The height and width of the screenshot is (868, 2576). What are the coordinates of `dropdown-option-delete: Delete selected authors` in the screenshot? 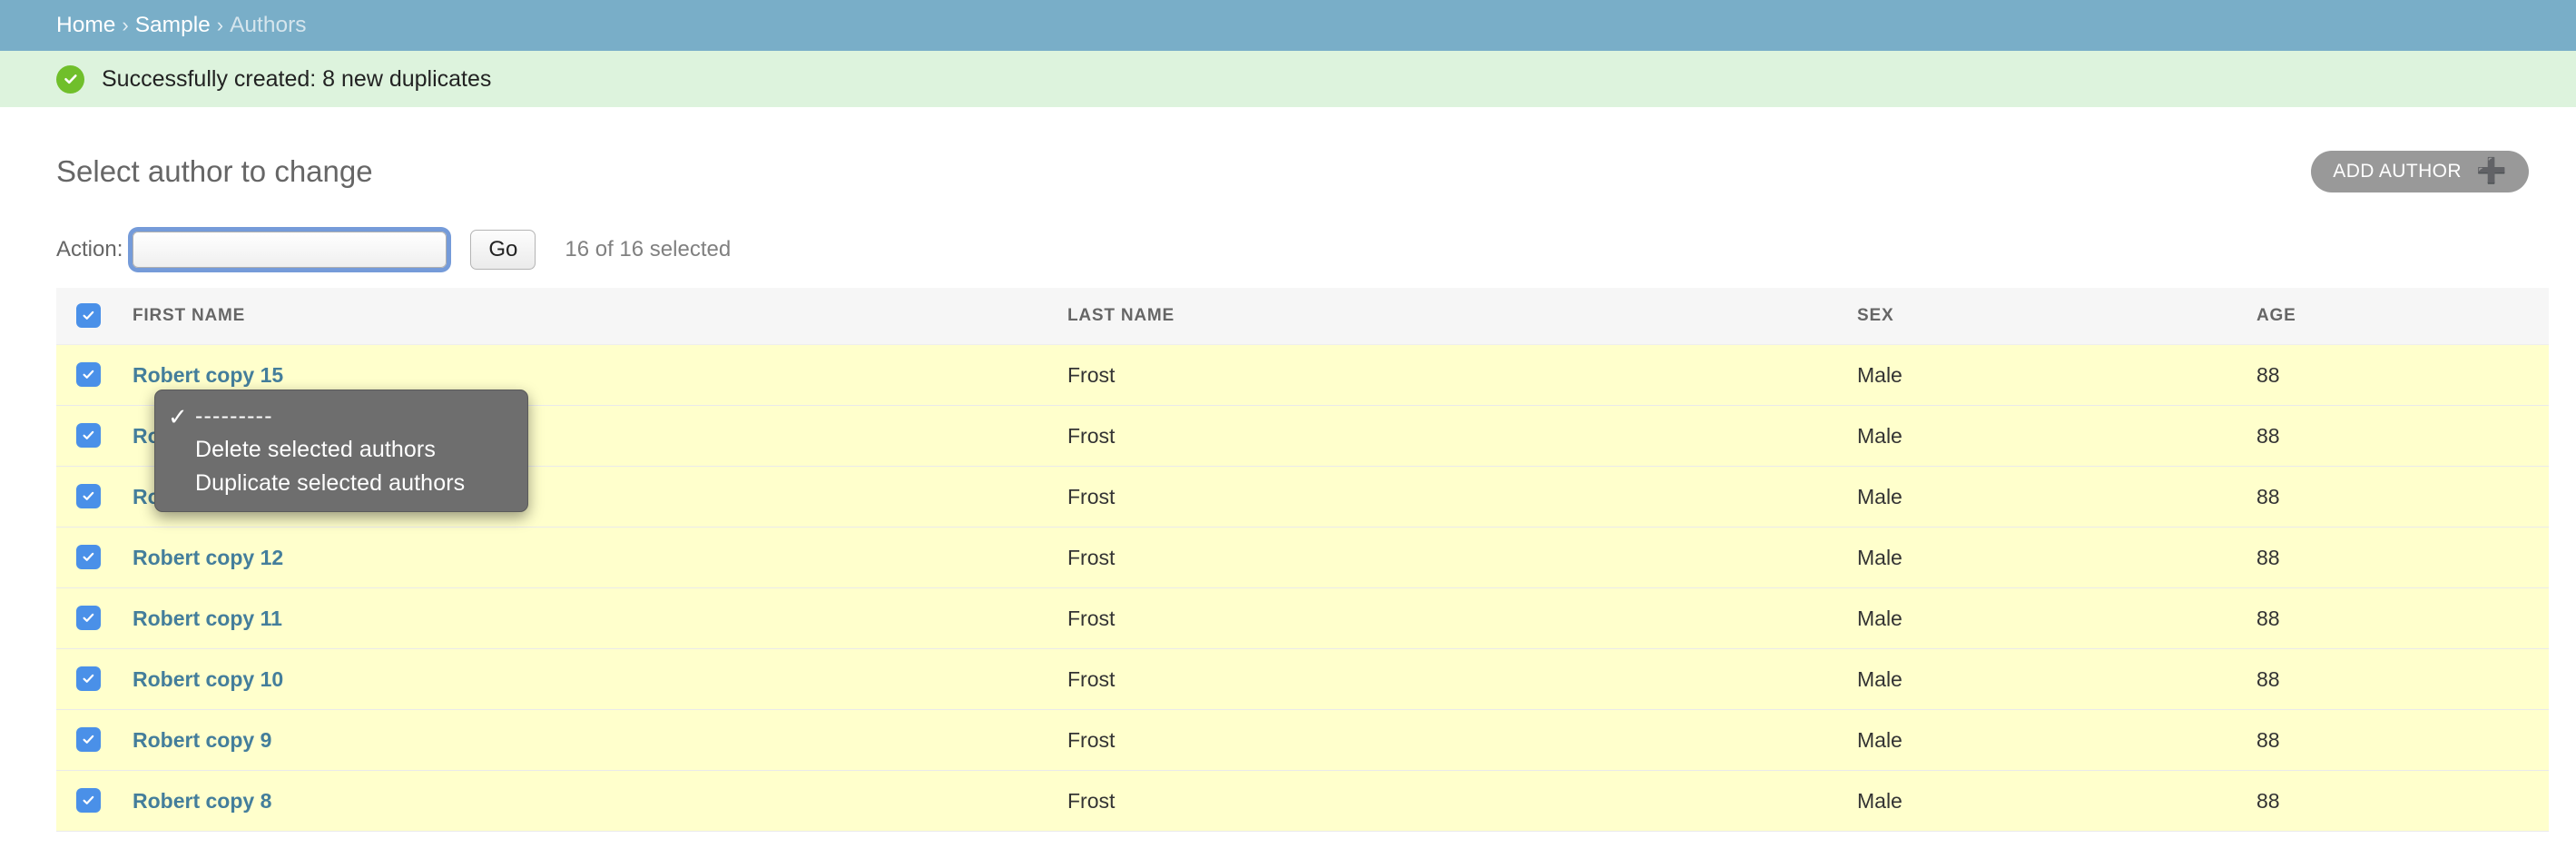 It's located at (341, 450).